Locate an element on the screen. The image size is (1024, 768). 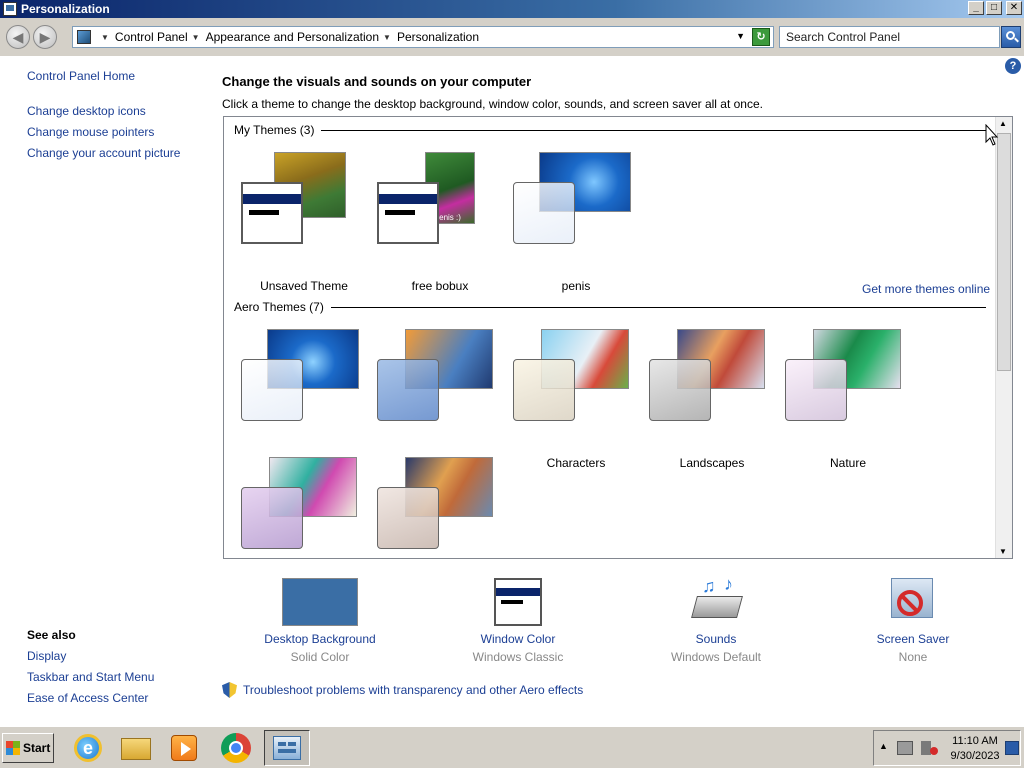
music-note-icon: ♪ is located at coordinates (728, 584).